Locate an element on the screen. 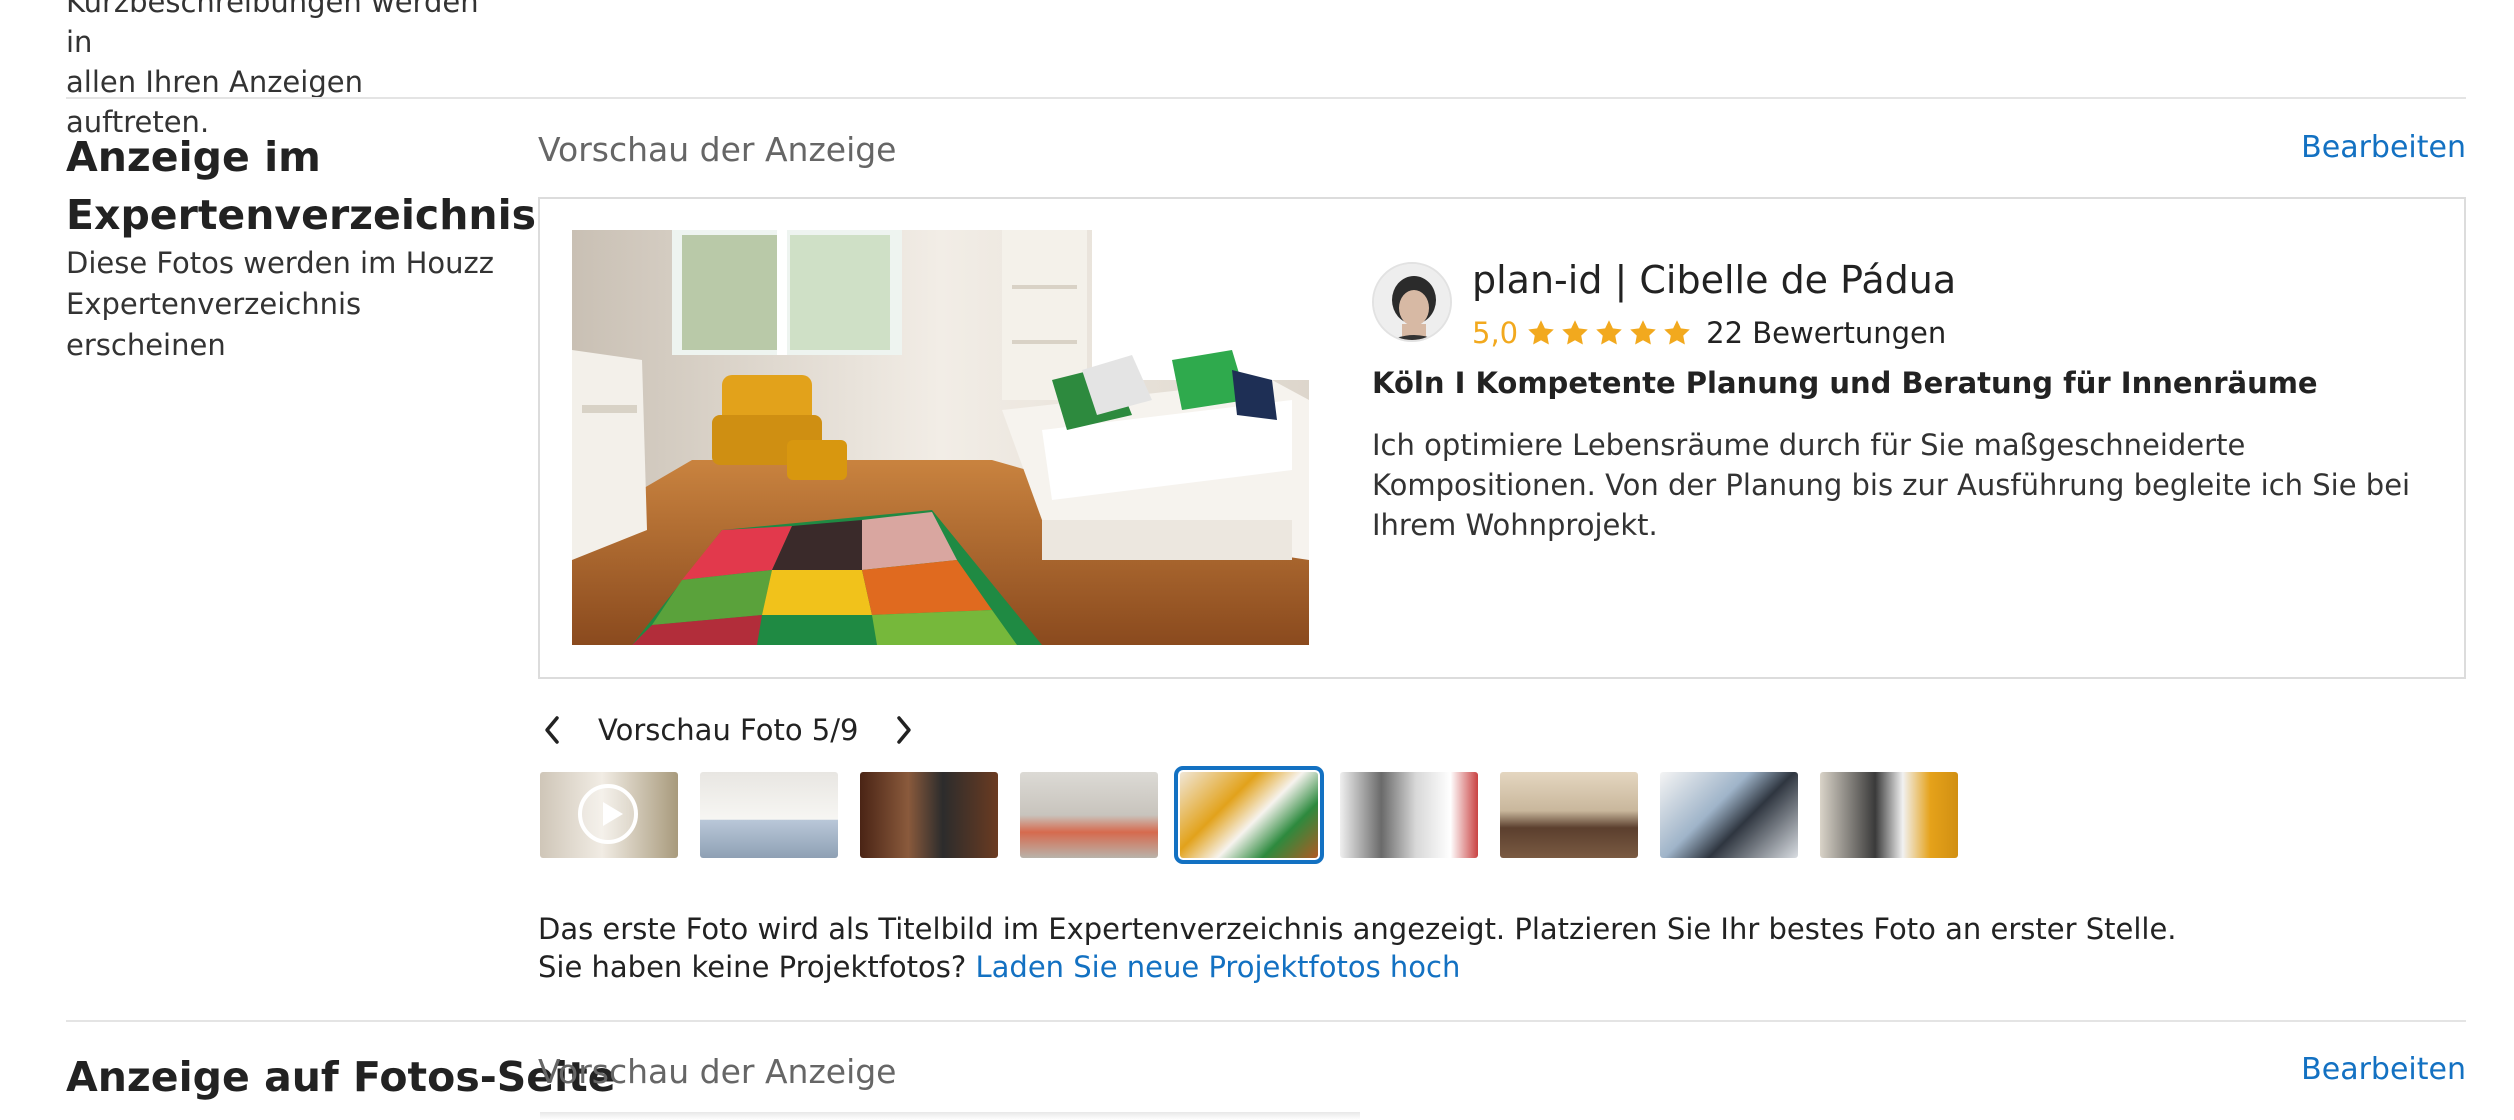 The width and height of the screenshot is (2514, 1120). avatar is located at coordinates (1412, 302).